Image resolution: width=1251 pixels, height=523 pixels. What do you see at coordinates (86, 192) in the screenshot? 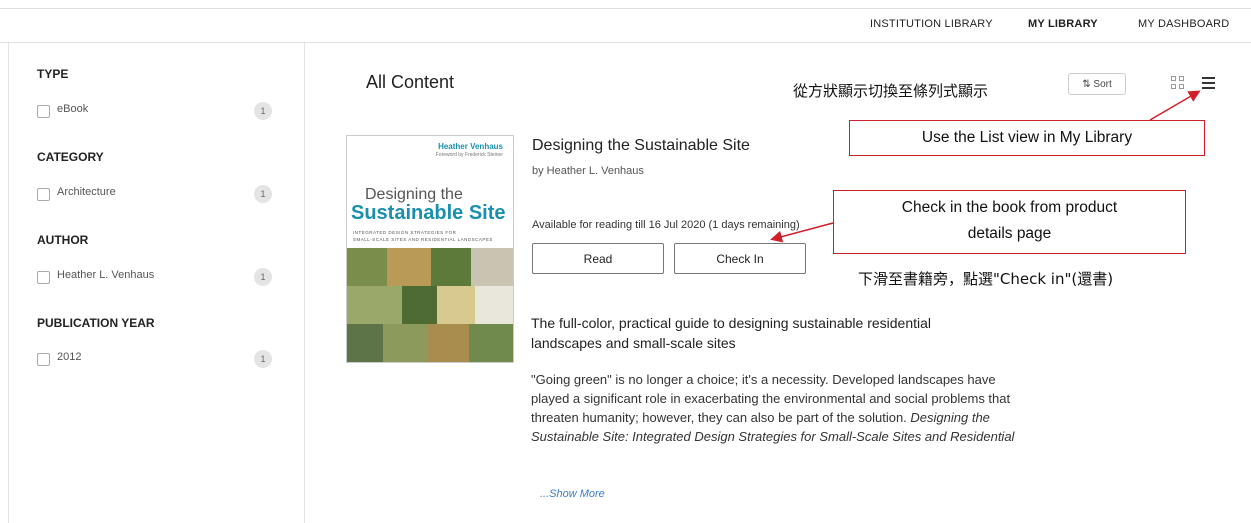
I see `facet-label: Architecture` at bounding box center [86, 192].